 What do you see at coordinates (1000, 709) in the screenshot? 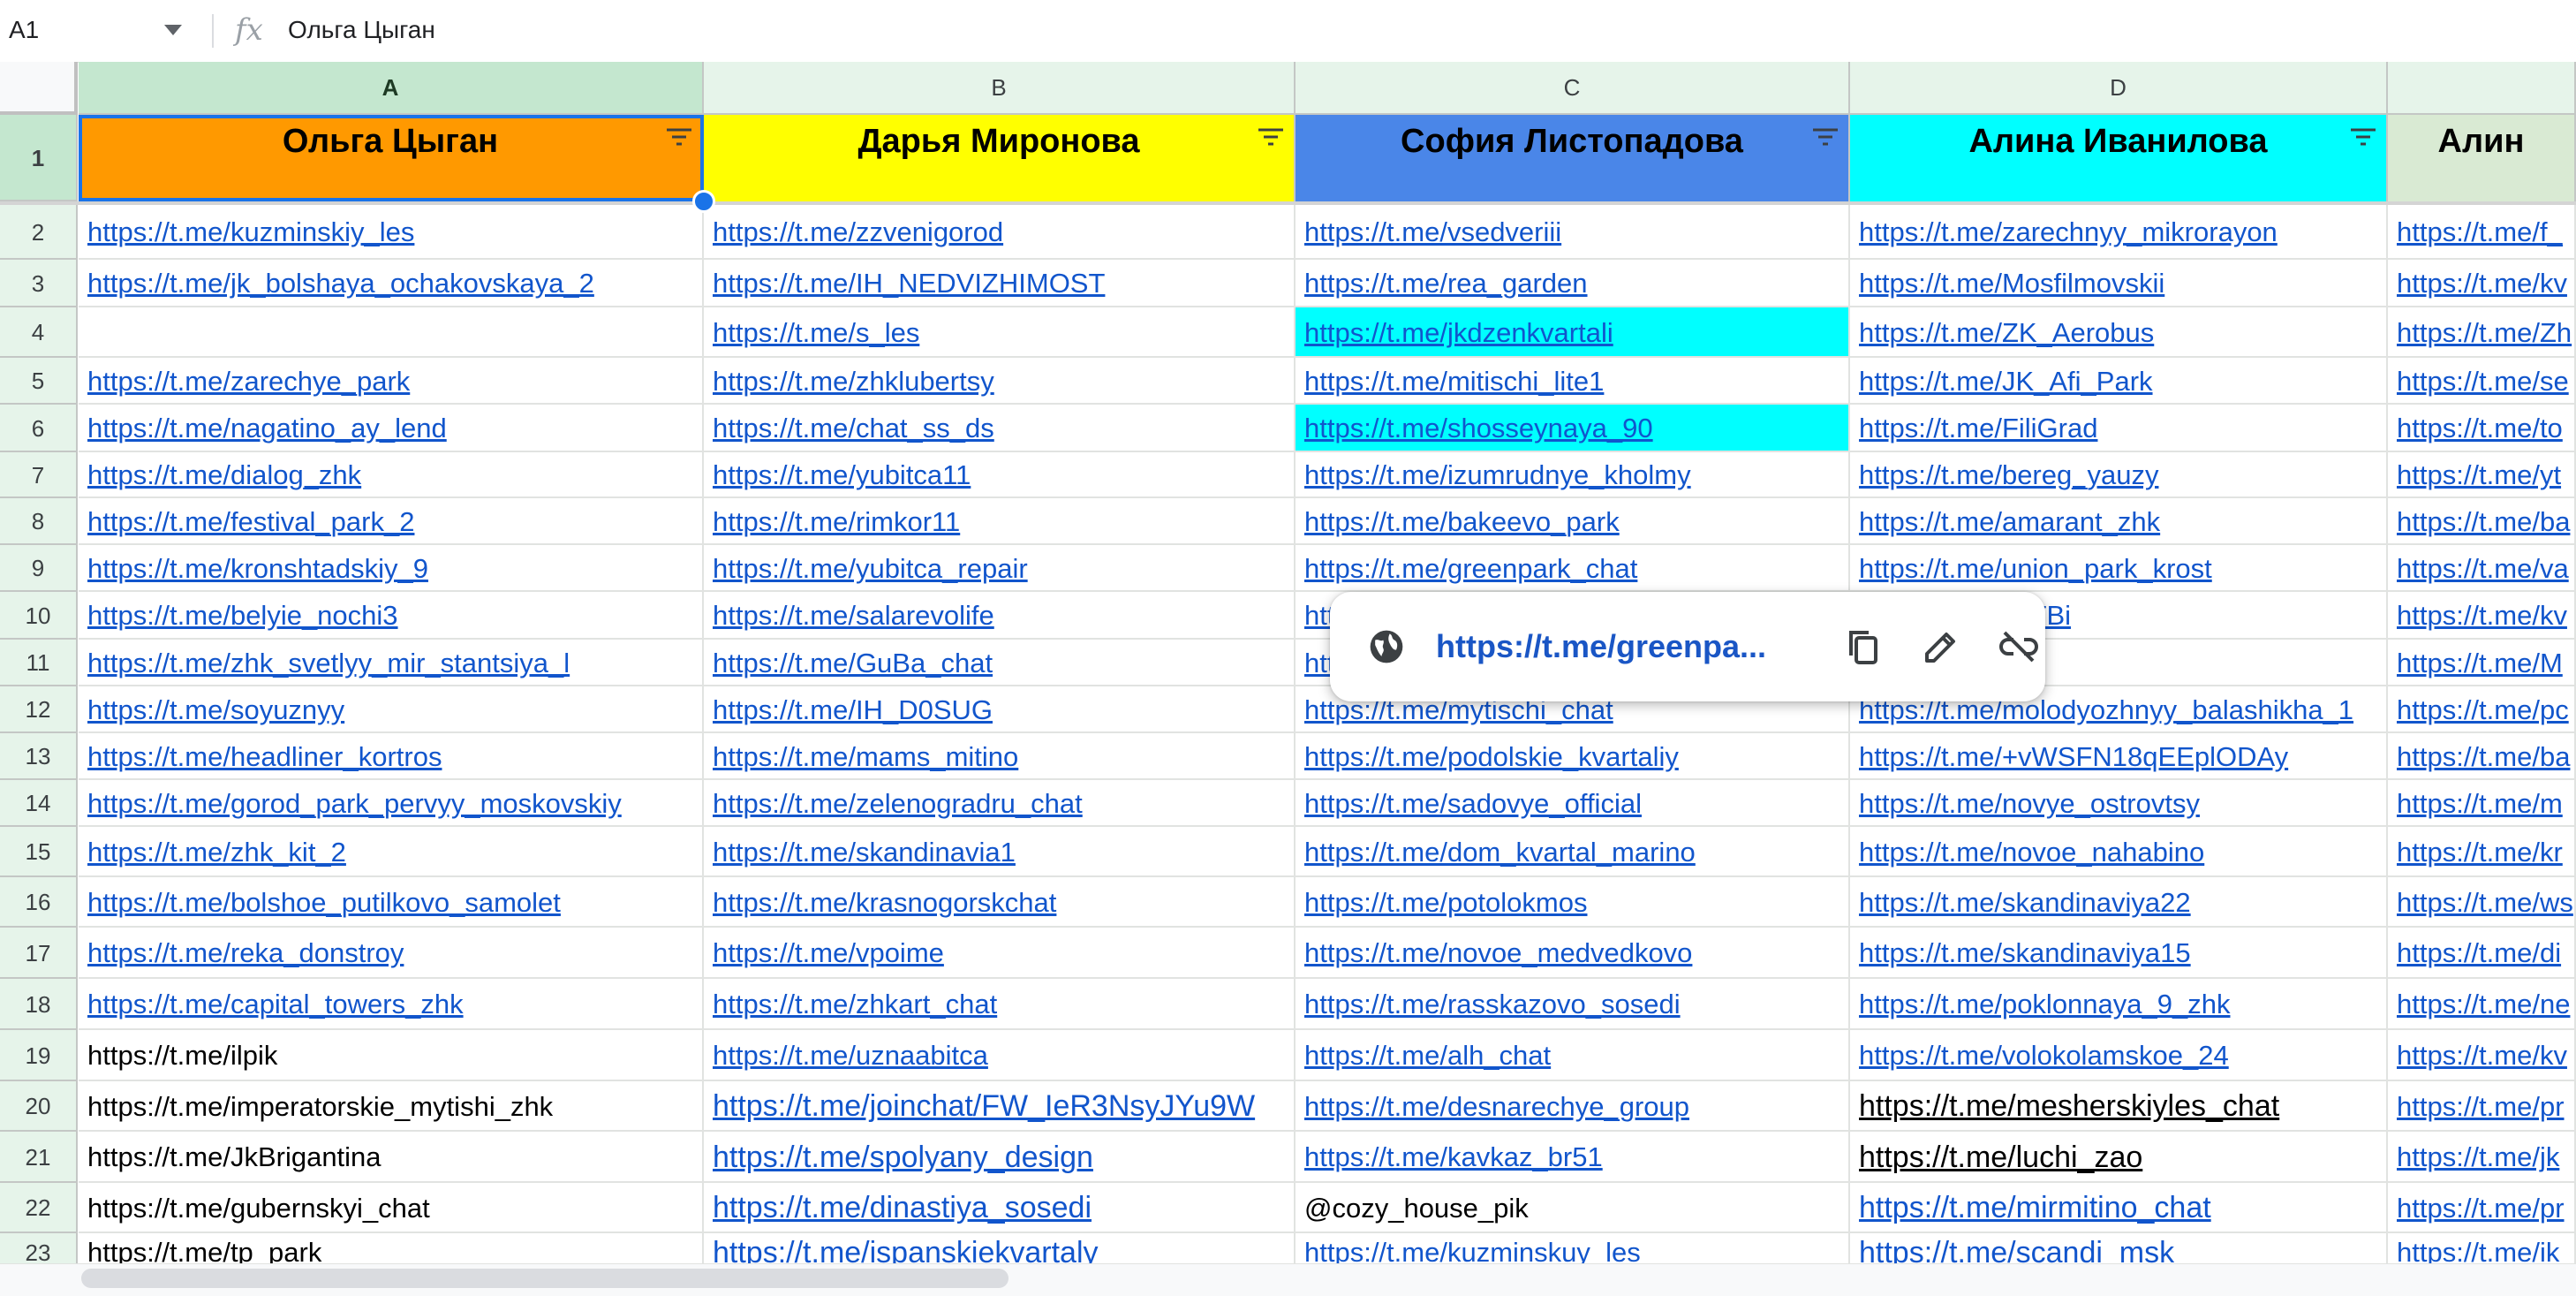
I see `link-cell: https://t.me/IH_D0SUG` at bounding box center [1000, 709].